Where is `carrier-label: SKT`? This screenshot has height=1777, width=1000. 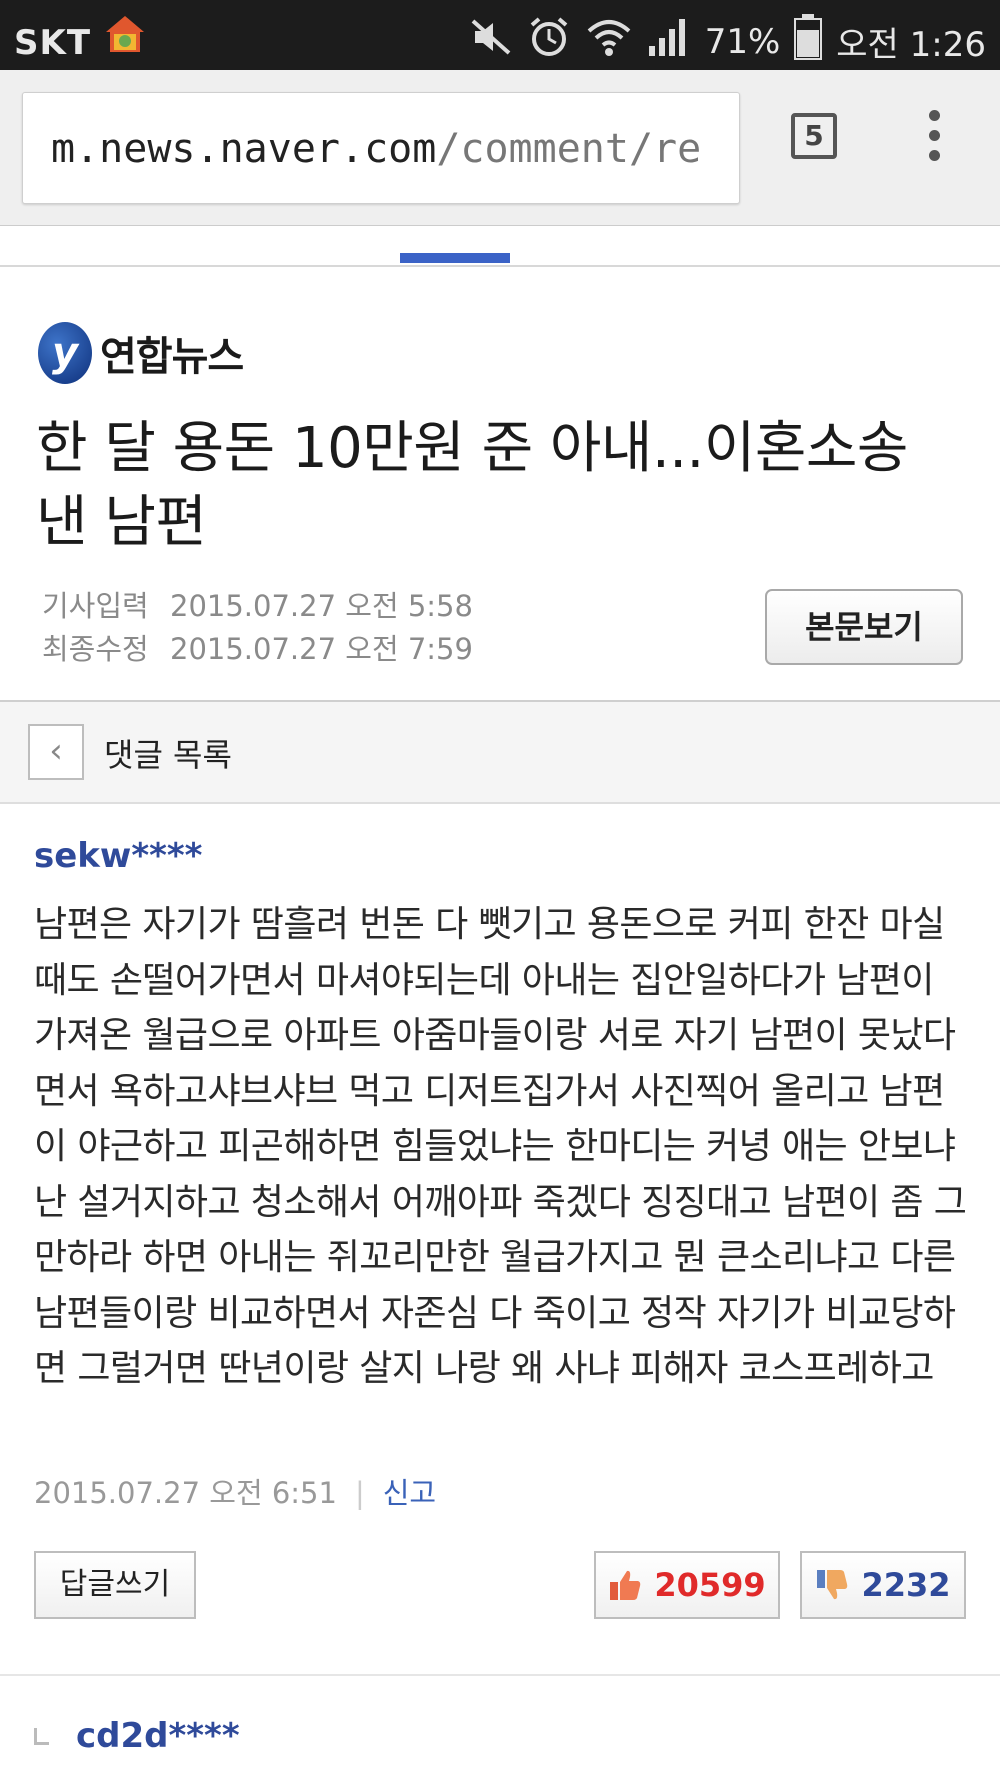
carrier-label: SKT is located at coordinates (80, 38).